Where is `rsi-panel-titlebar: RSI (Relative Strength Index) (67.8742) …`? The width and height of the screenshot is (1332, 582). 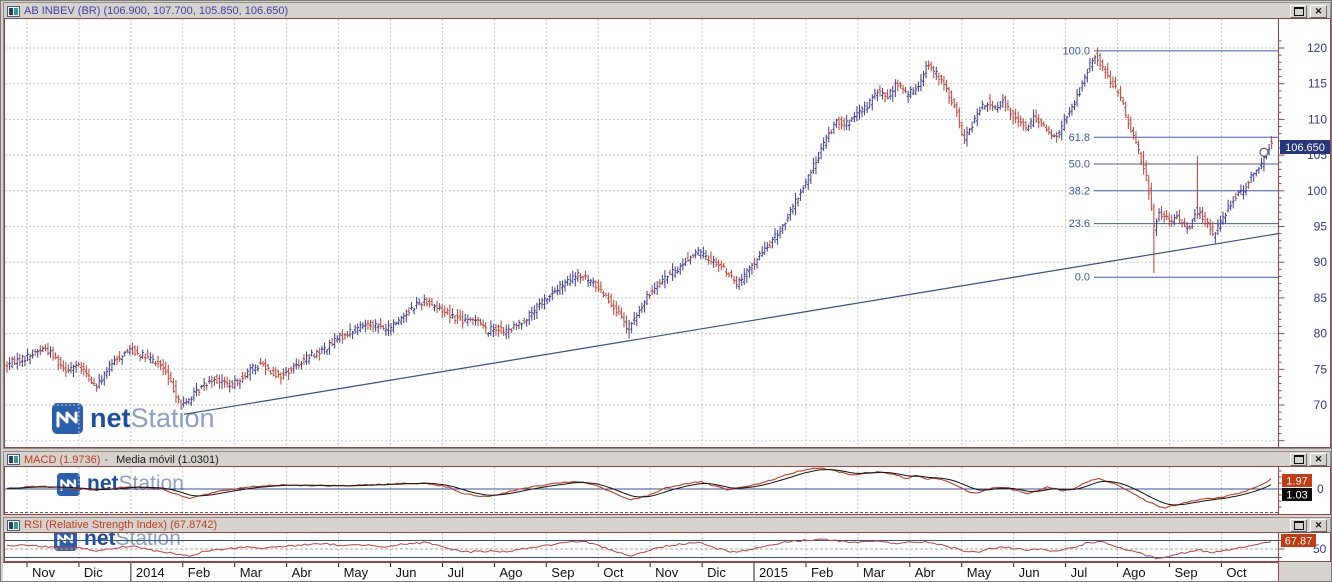 rsi-panel-titlebar: RSI (Relative Strength Index) (67.8742) … is located at coordinates (667, 525).